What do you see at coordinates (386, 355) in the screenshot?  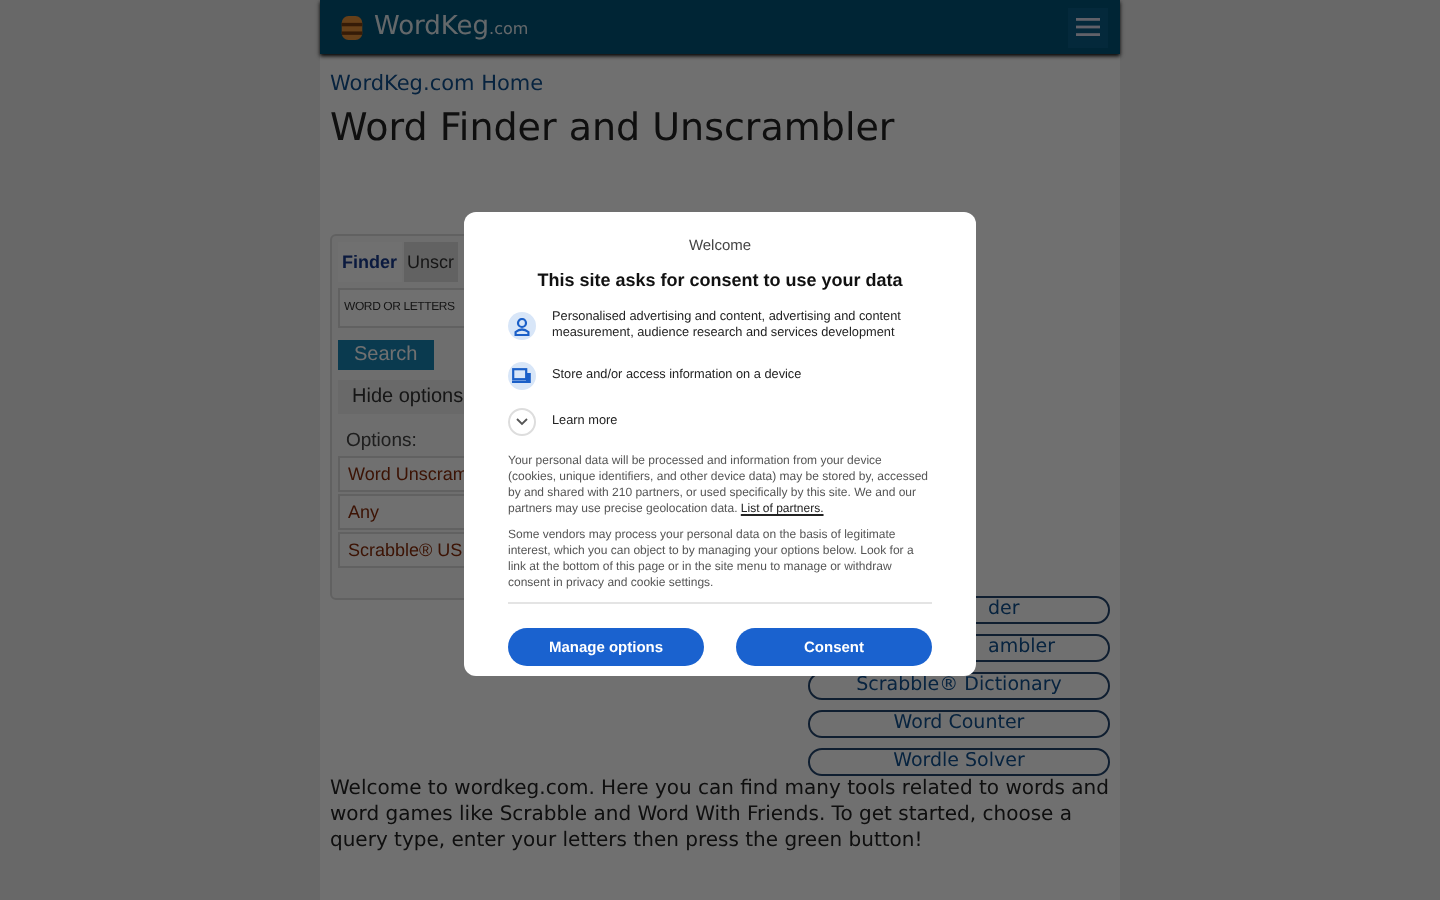 I see `search-button: Search` at bounding box center [386, 355].